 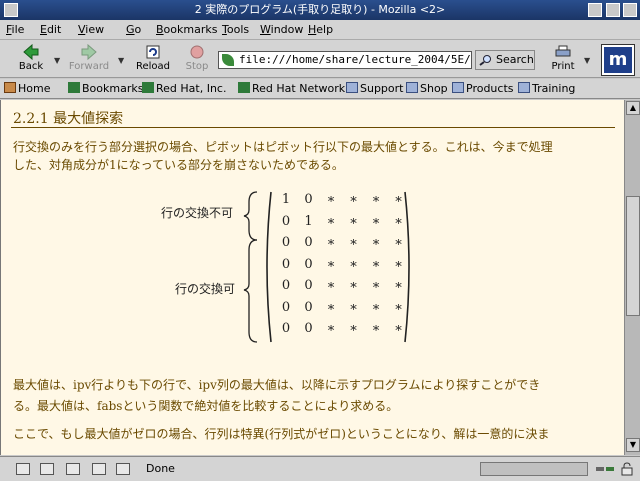 What do you see at coordinates (91, 29) in the screenshot?
I see `menu-view: View` at bounding box center [91, 29].